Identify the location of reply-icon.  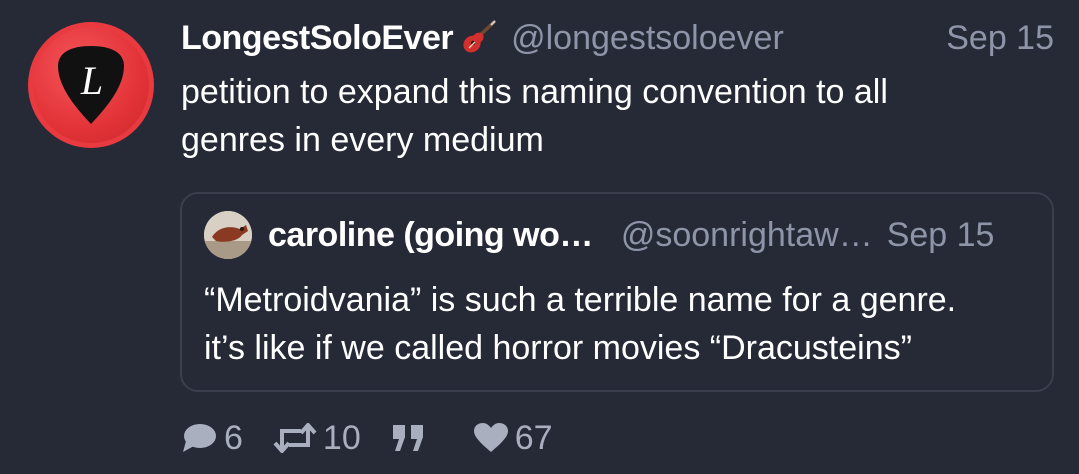
(199, 438).